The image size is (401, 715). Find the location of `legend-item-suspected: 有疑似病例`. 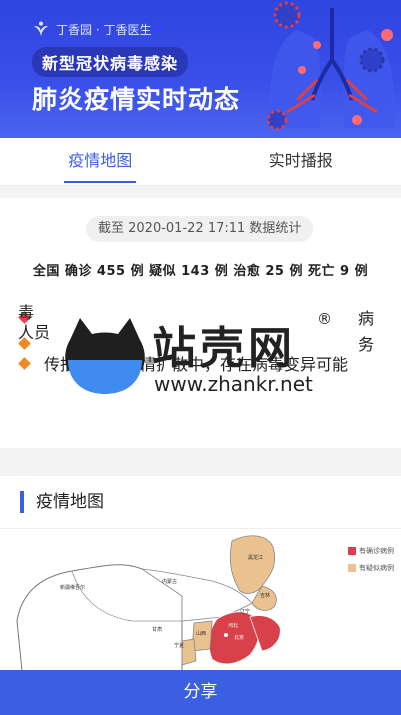

legend-item-suspected: 有疑似病例 is located at coordinates (374, 568).